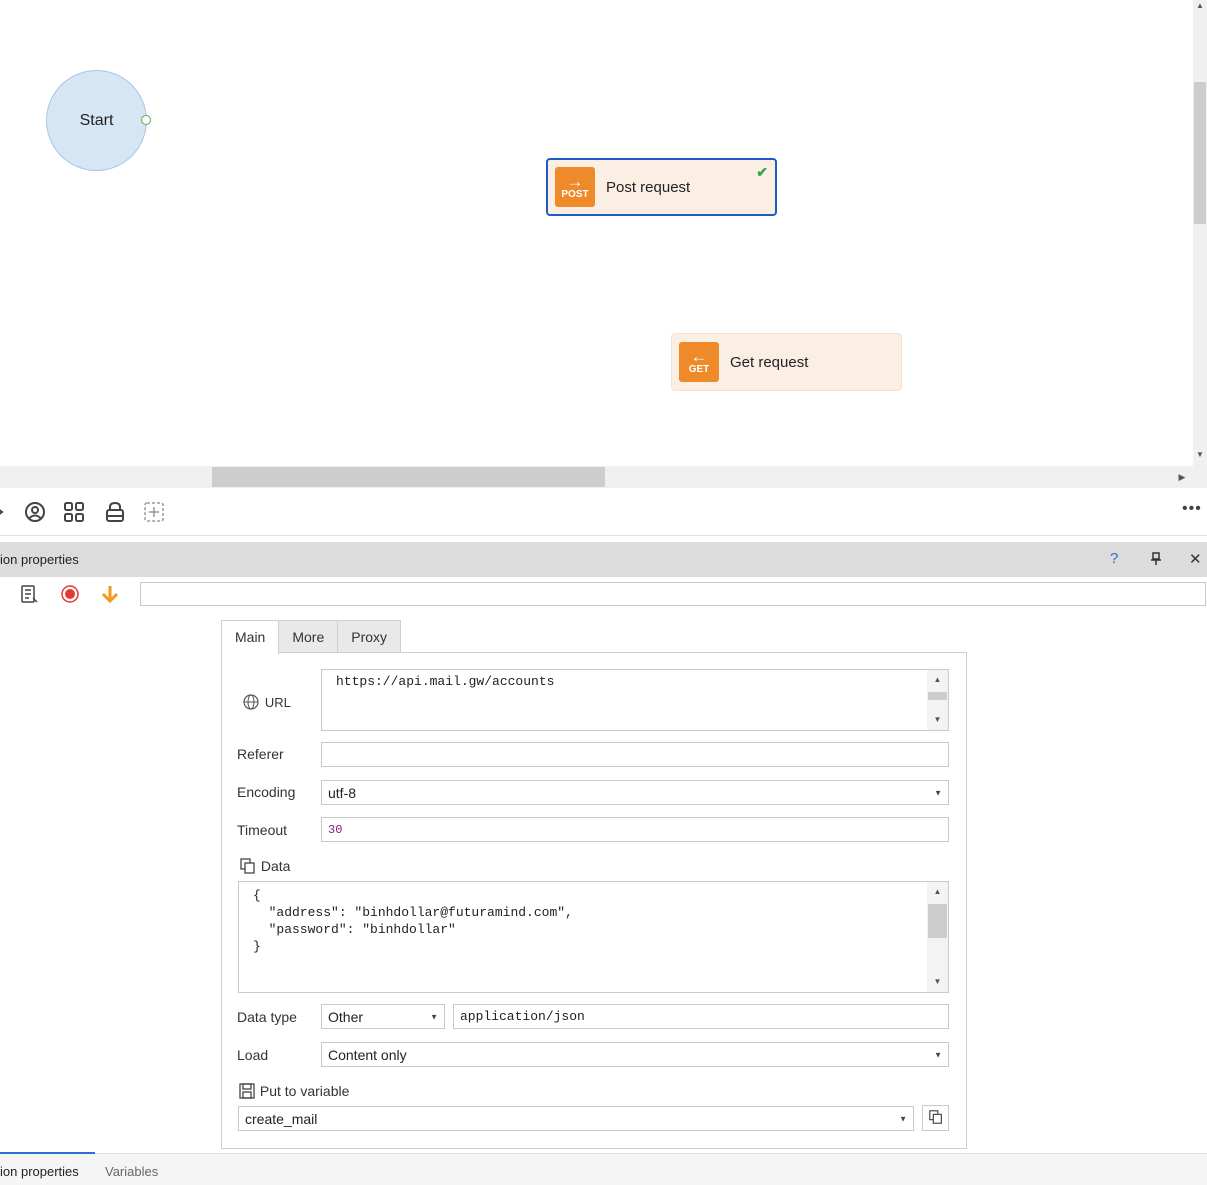 Image resolution: width=1207 pixels, height=1185 pixels. I want to click on save-icon, so click(247, 1092).